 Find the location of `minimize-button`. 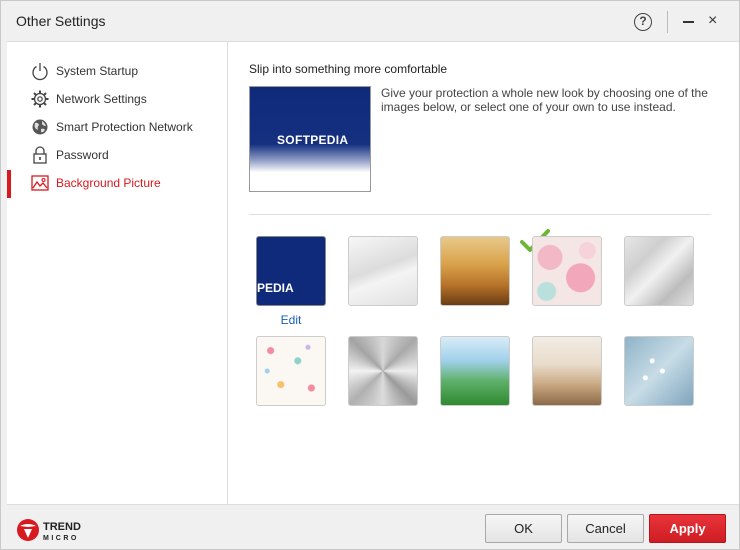

minimize-button is located at coordinates (688, 22).